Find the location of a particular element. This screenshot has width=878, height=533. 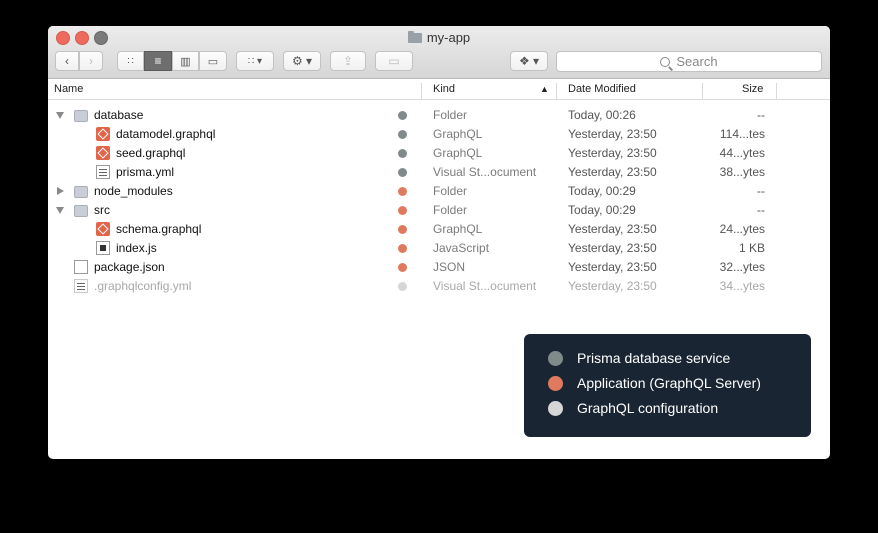

gear-icon: ⚙ ▾ is located at coordinates (302, 61).